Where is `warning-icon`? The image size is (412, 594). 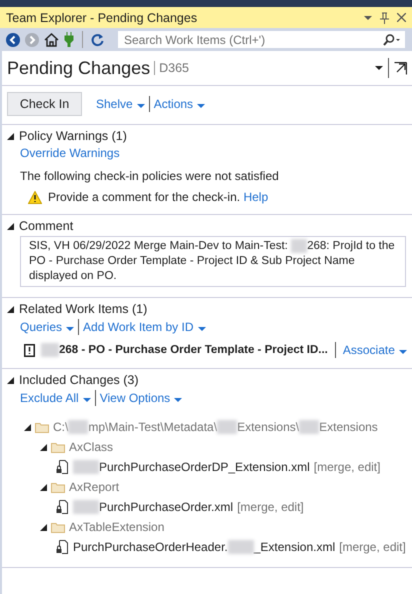 warning-icon is located at coordinates (35, 197).